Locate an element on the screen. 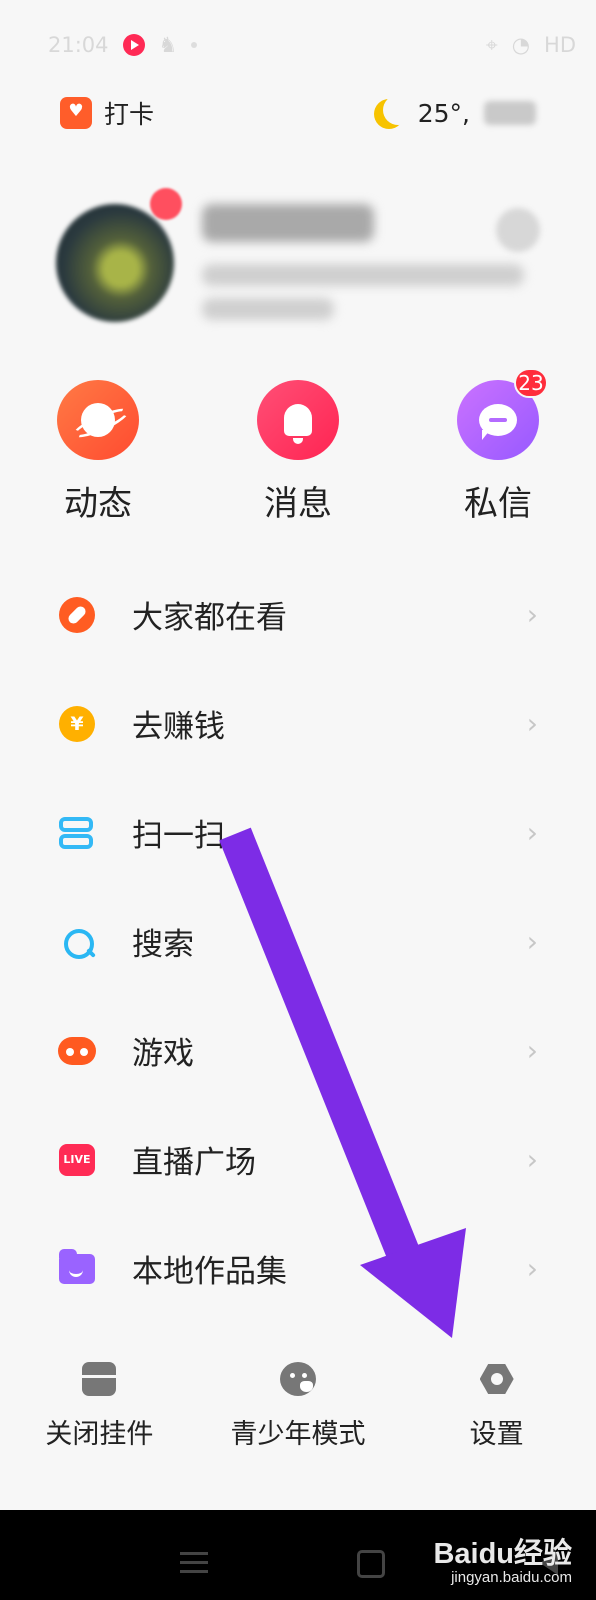 This screenshot has height=1600, width=596. folder-icon is located at coordinates (77, 1268).